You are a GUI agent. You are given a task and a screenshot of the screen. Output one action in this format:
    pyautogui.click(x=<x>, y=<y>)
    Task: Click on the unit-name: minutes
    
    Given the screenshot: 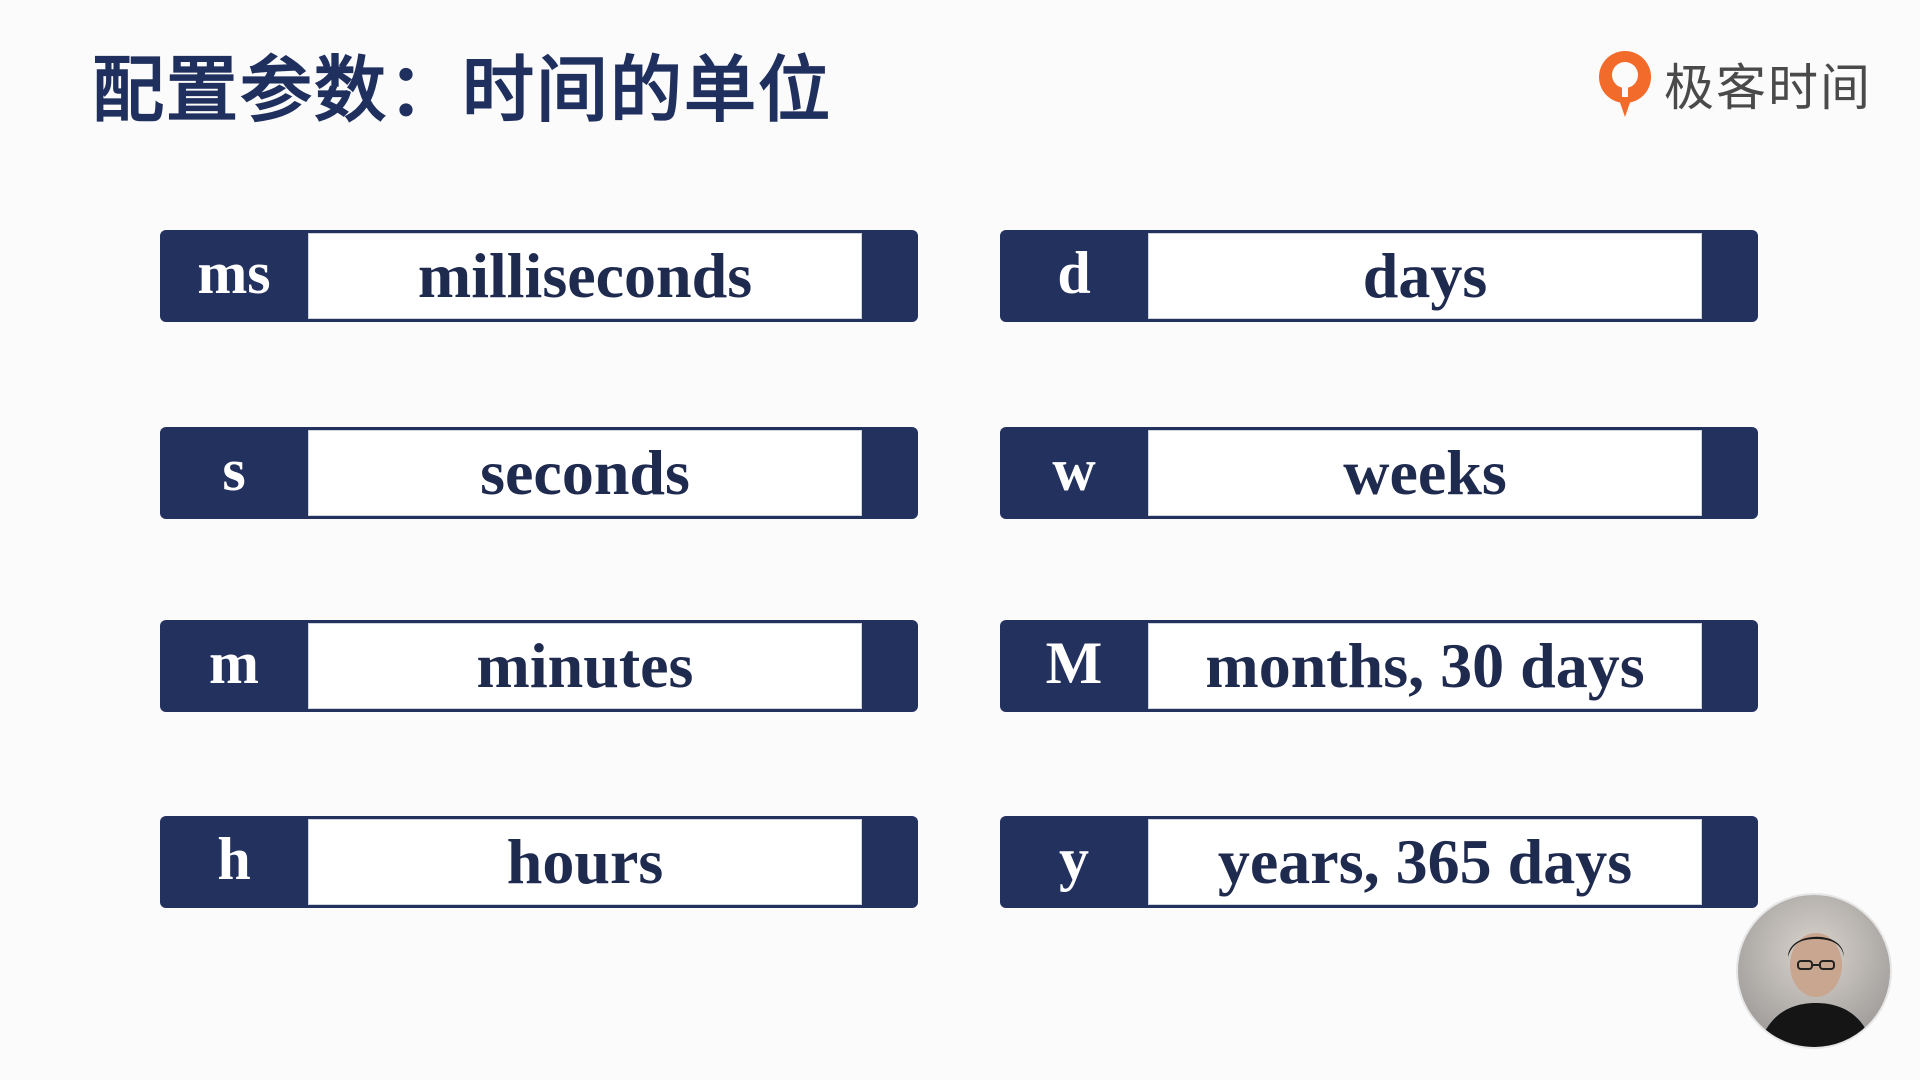 What is the action you would take?
    pyautogui.click(x=585, y=666)
    